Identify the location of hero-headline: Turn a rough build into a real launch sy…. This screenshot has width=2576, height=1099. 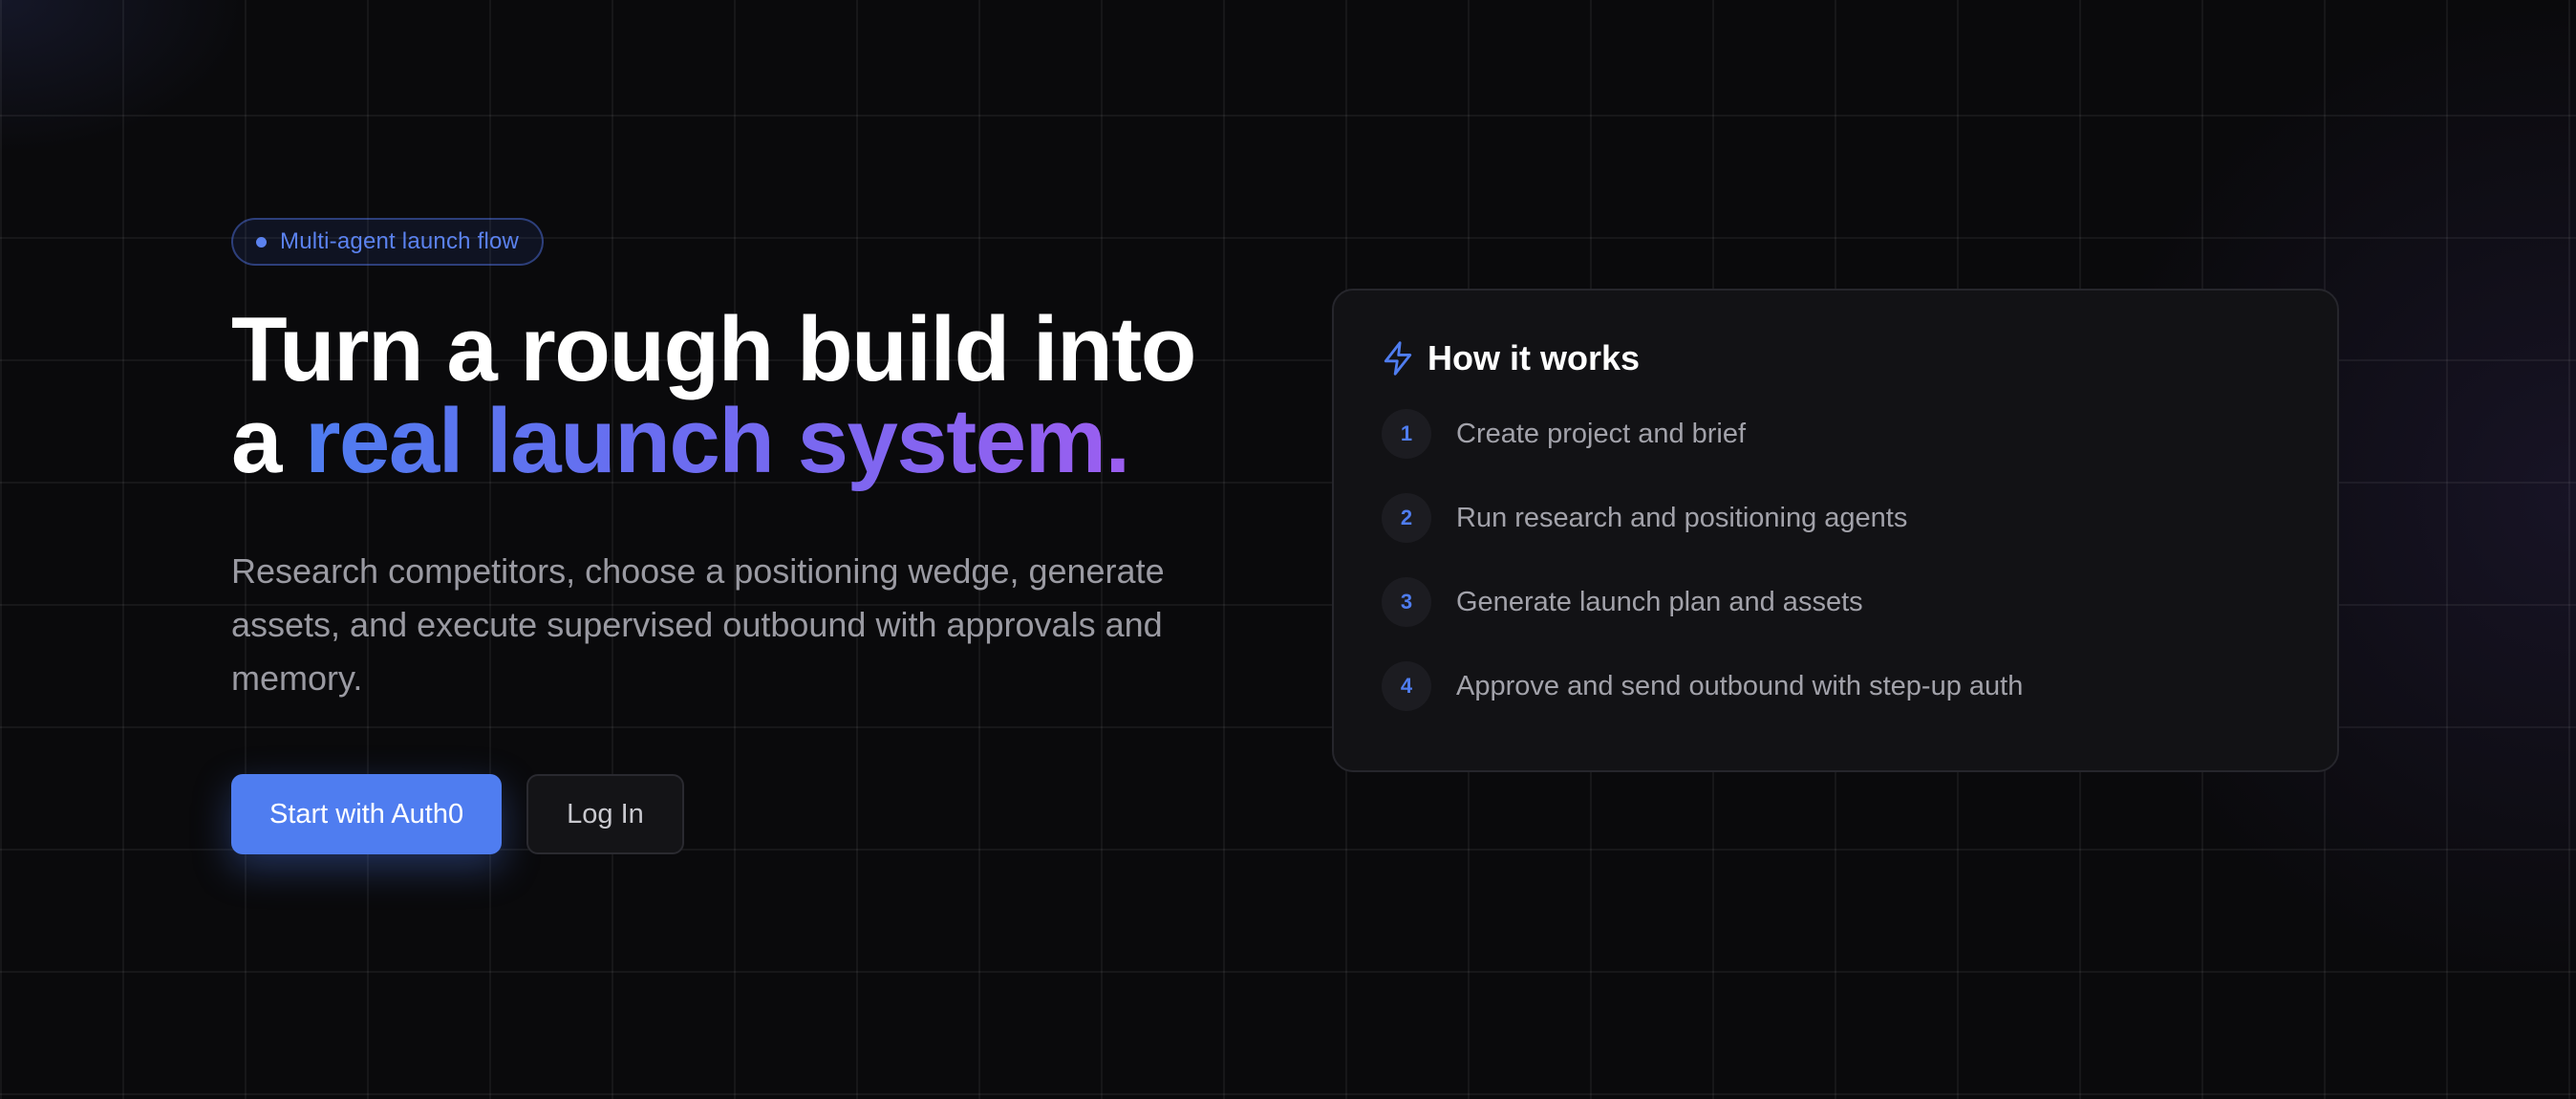
(728, 395).